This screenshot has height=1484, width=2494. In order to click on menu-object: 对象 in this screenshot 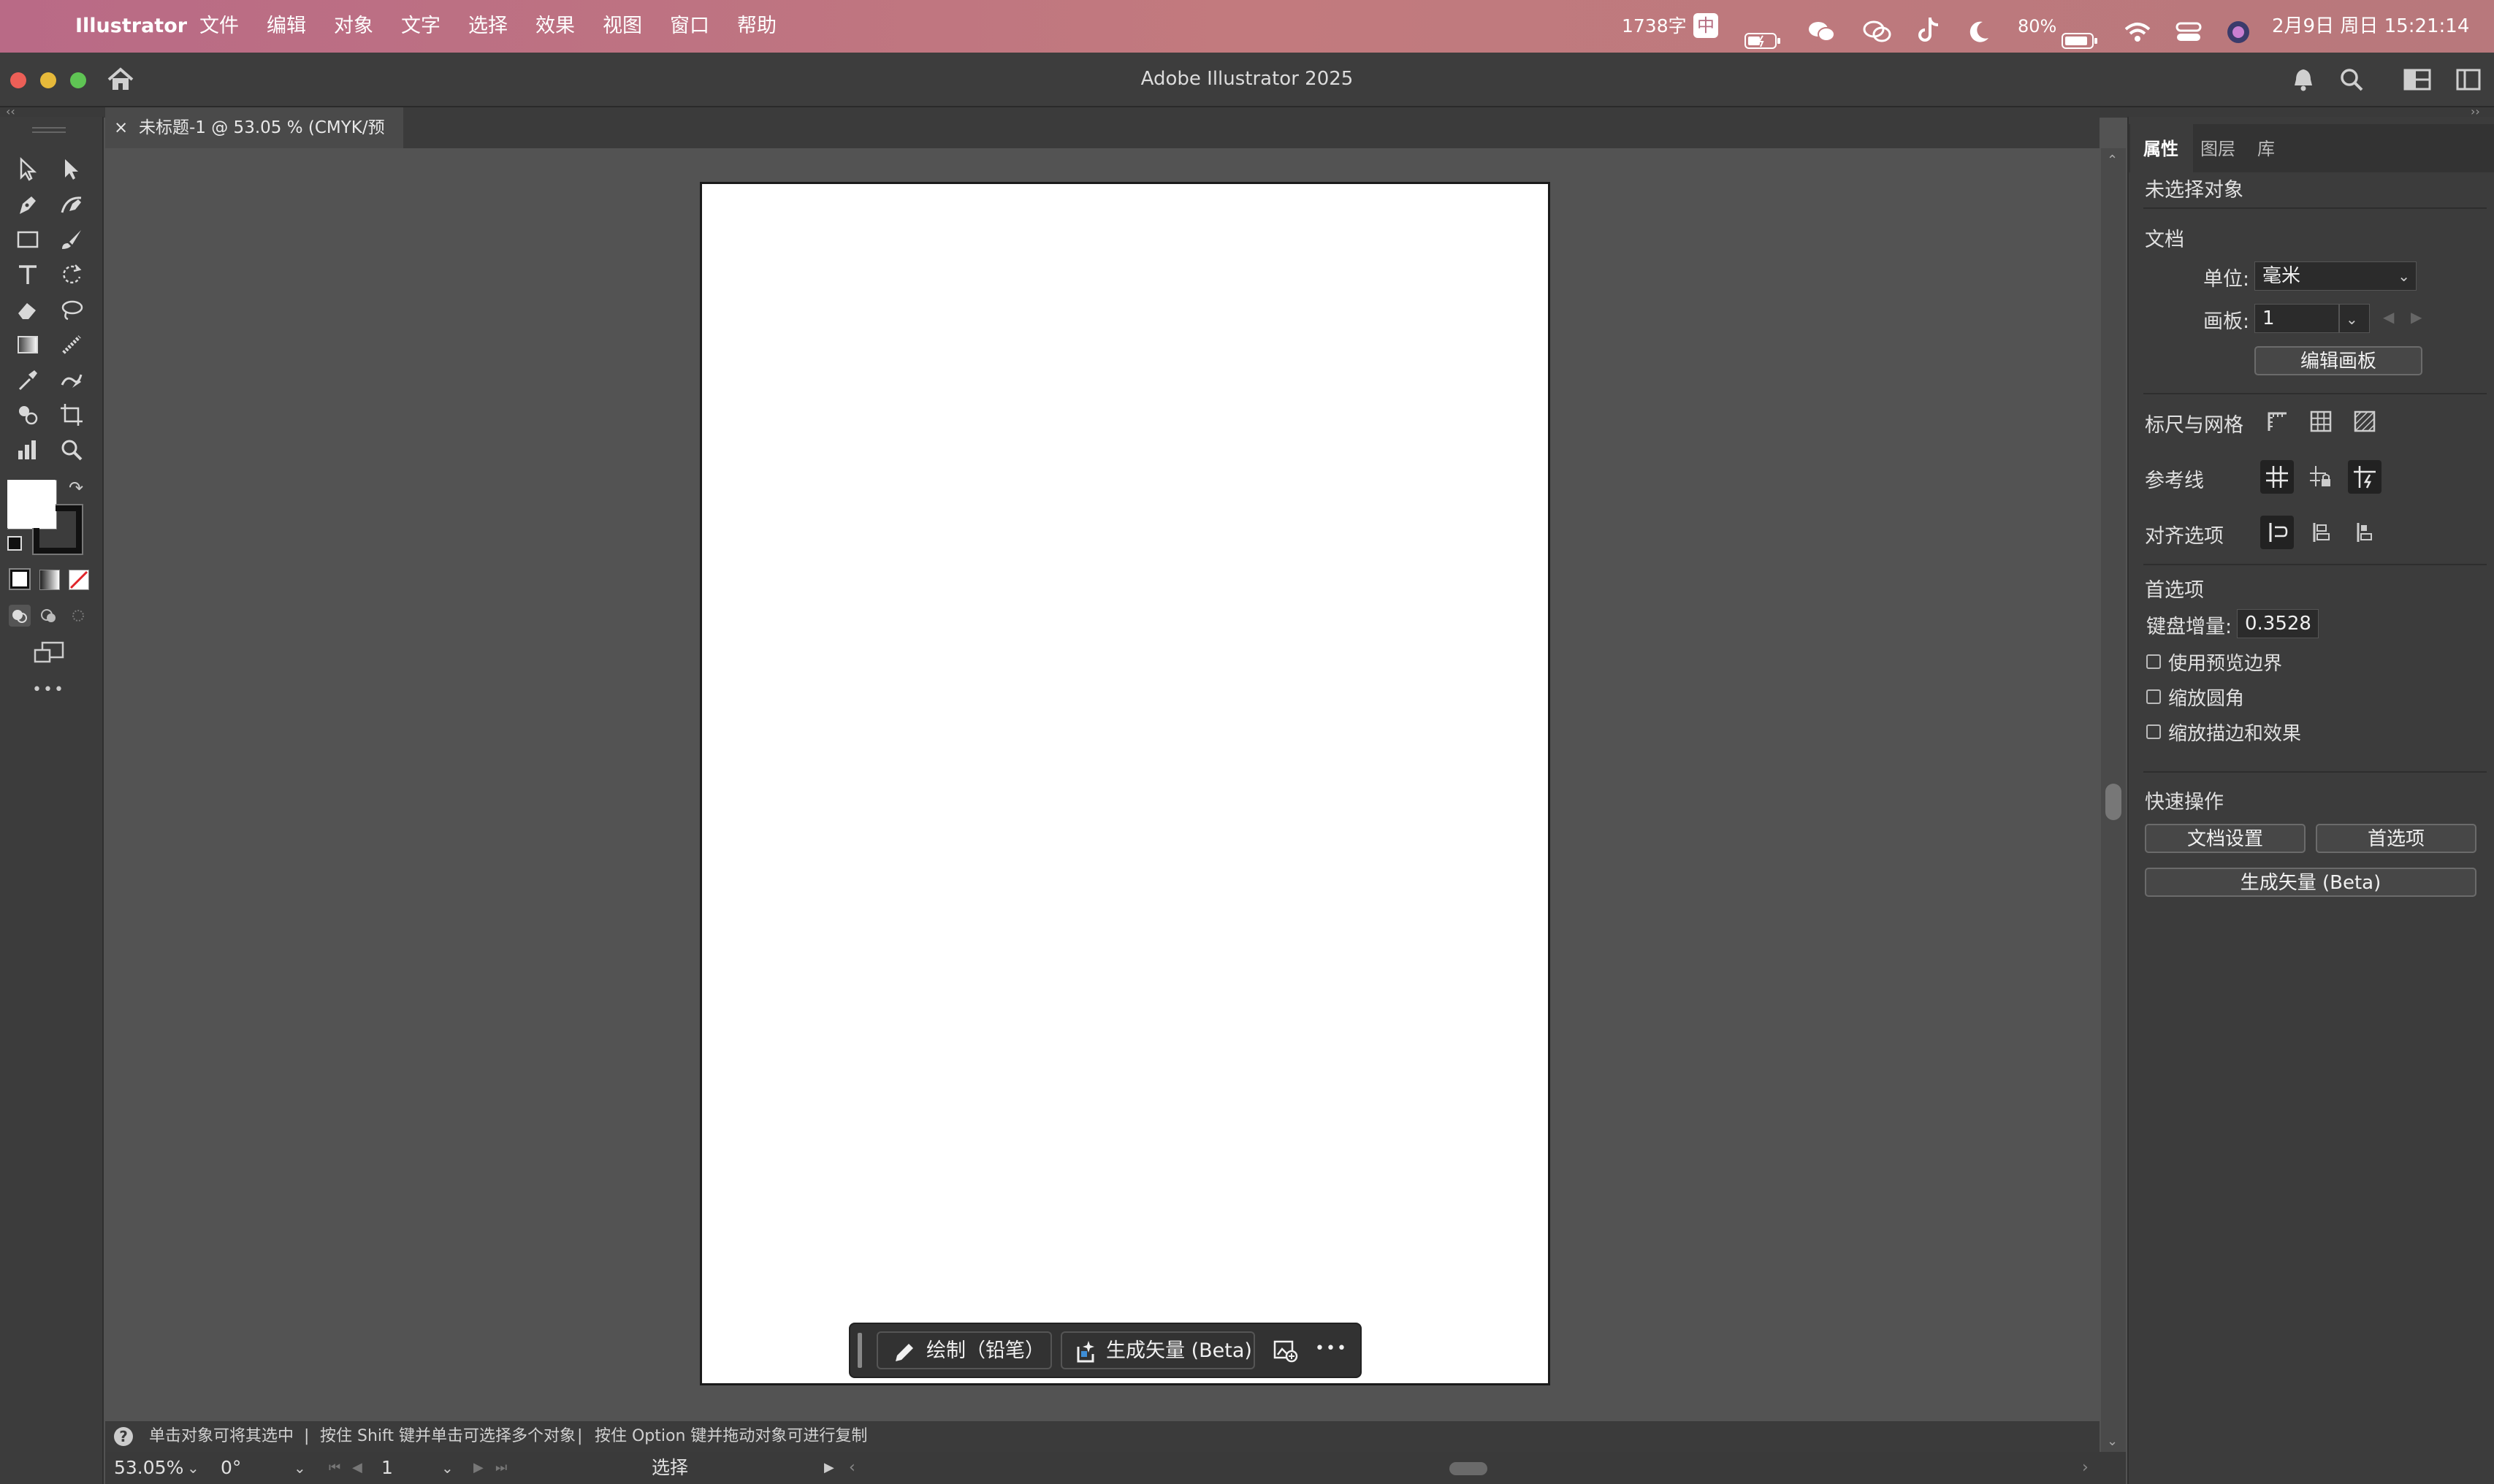, I will do `click(353, 27)`.